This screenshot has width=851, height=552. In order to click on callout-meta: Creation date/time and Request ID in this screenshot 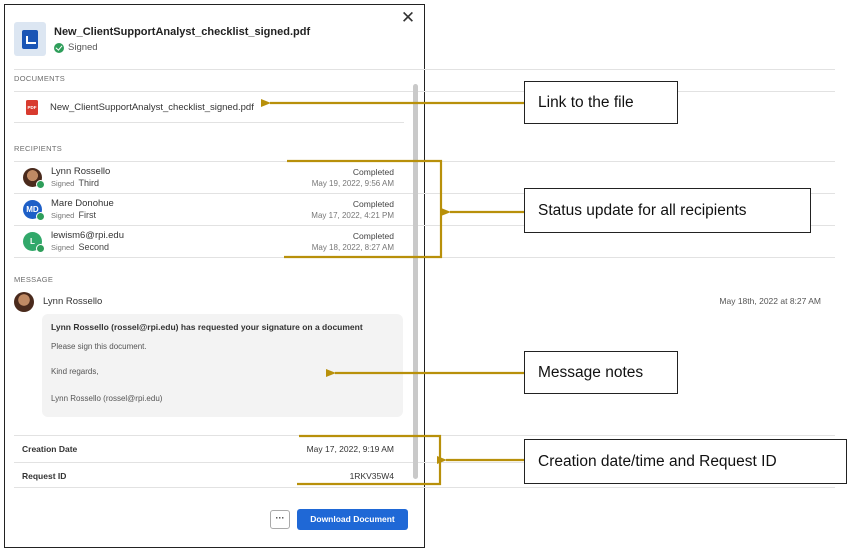, I will do `click(685, 461)`.